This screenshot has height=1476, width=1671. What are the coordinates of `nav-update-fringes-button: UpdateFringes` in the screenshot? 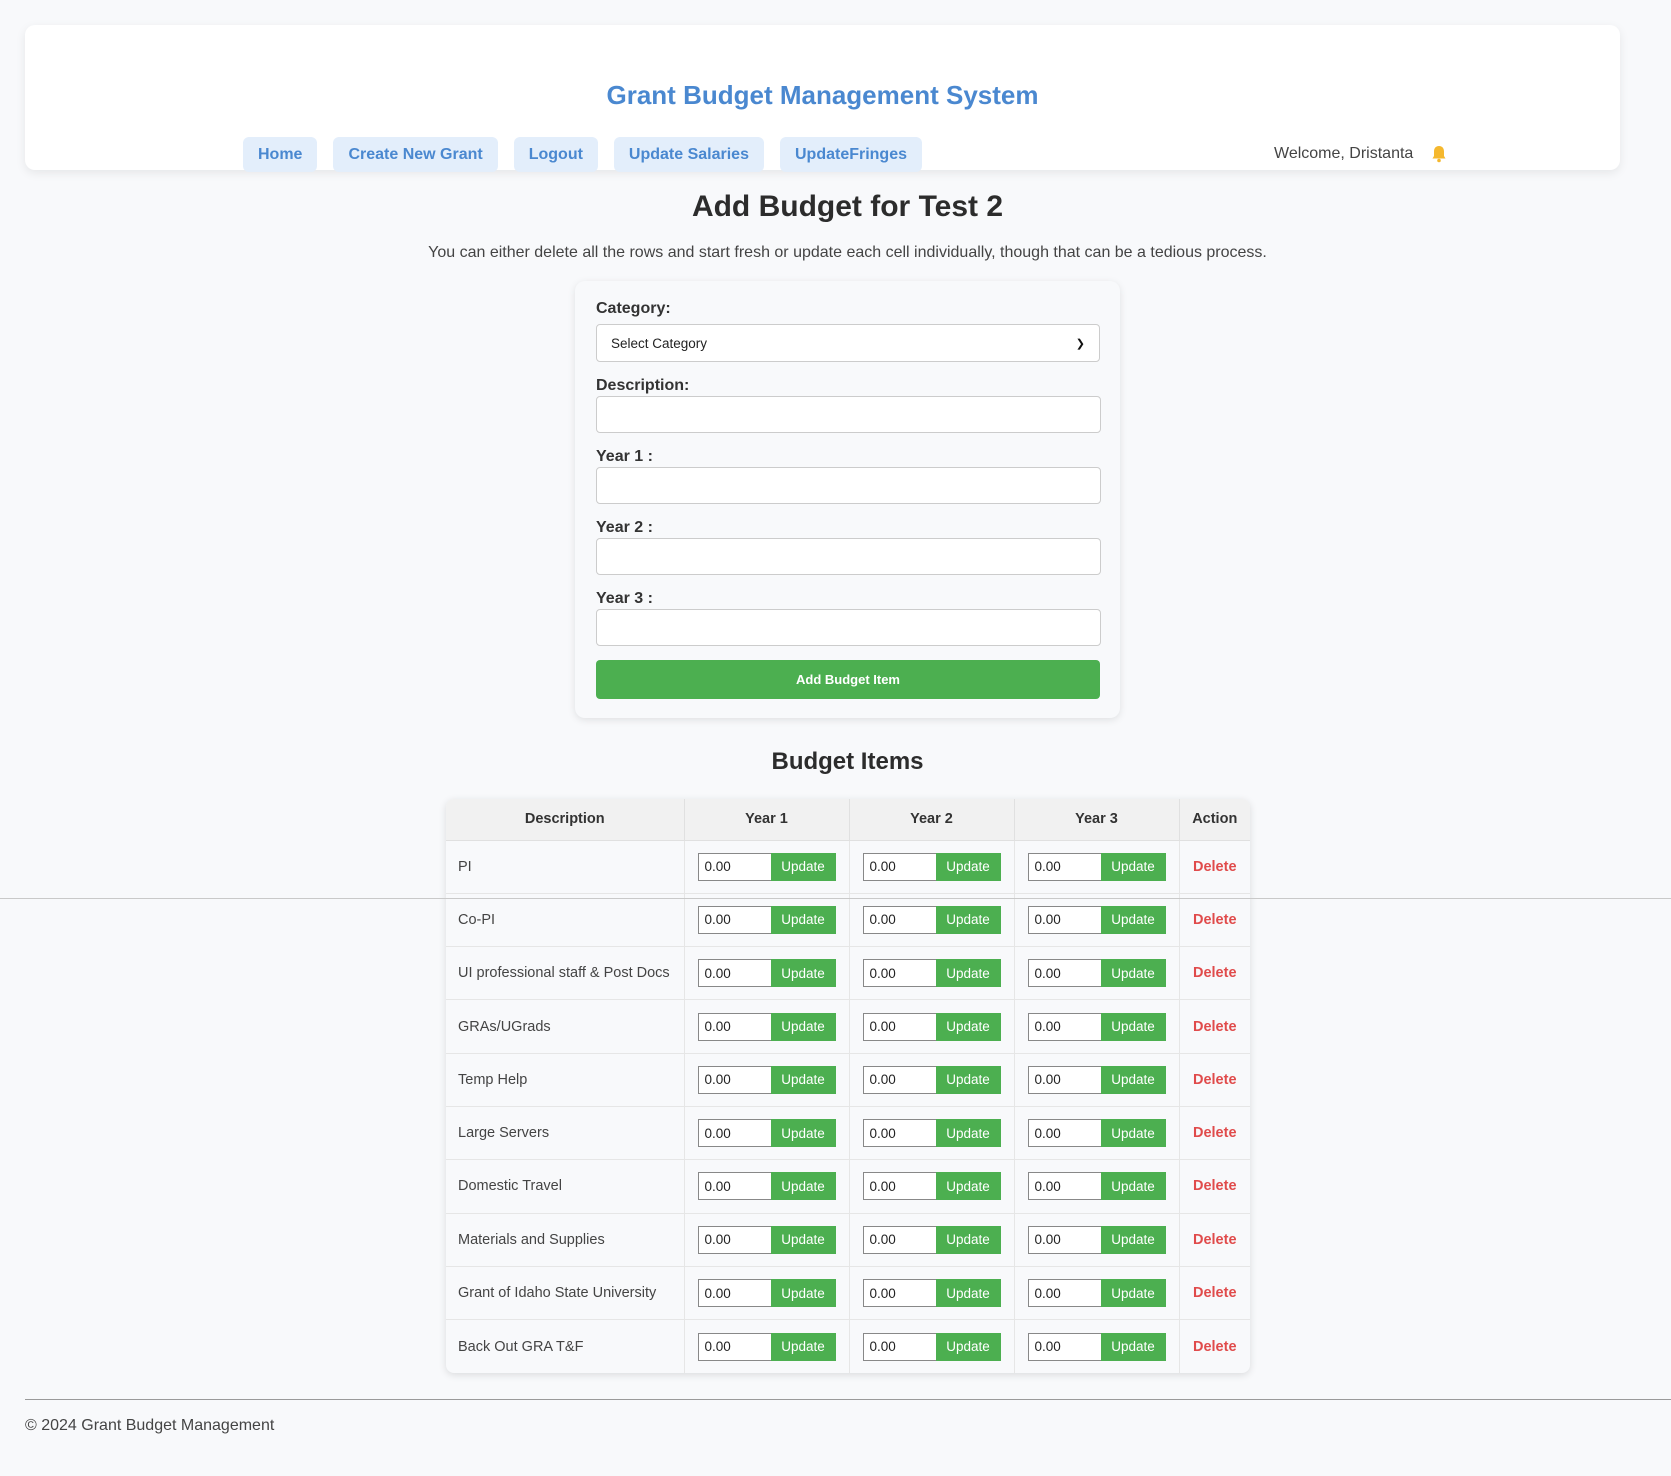 It's located at (850, 154).